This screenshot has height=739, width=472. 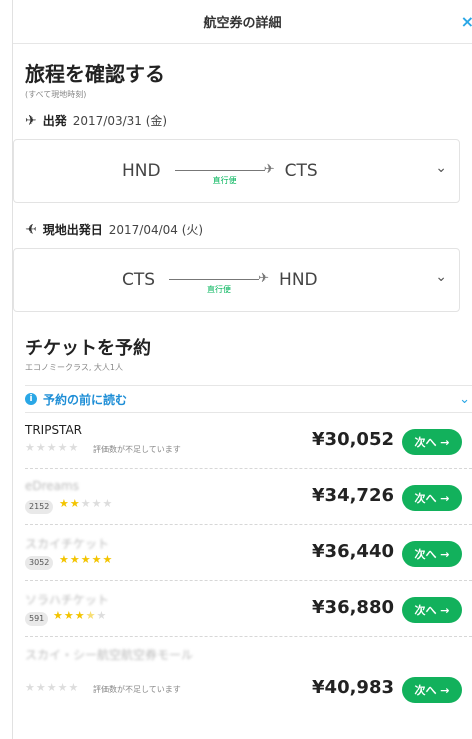 I want to click on provider-name: TRIPSTAR, so click(x=54, y=430).